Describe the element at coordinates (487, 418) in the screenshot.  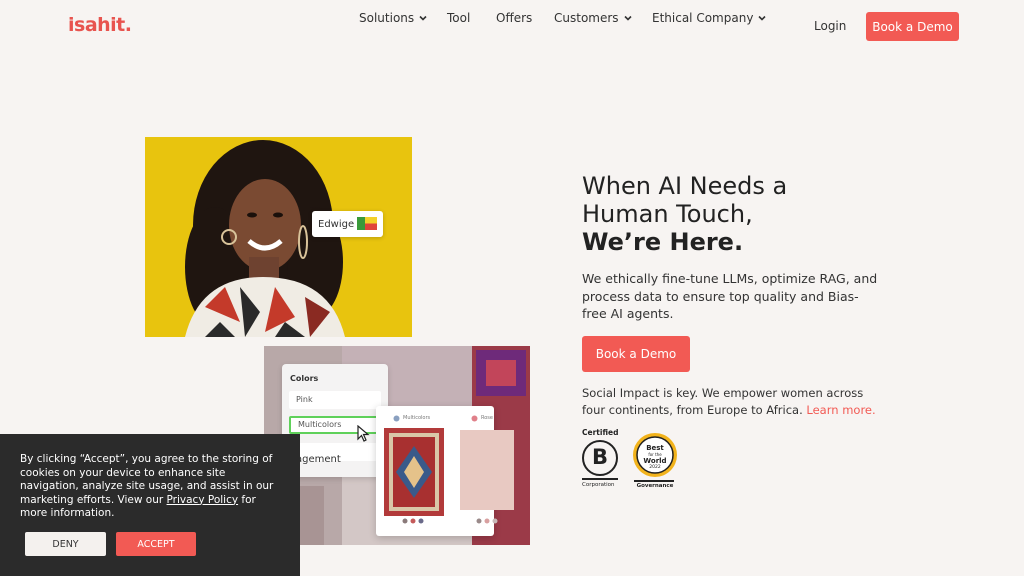
I see `rug-label-rose: Rose` at that location.